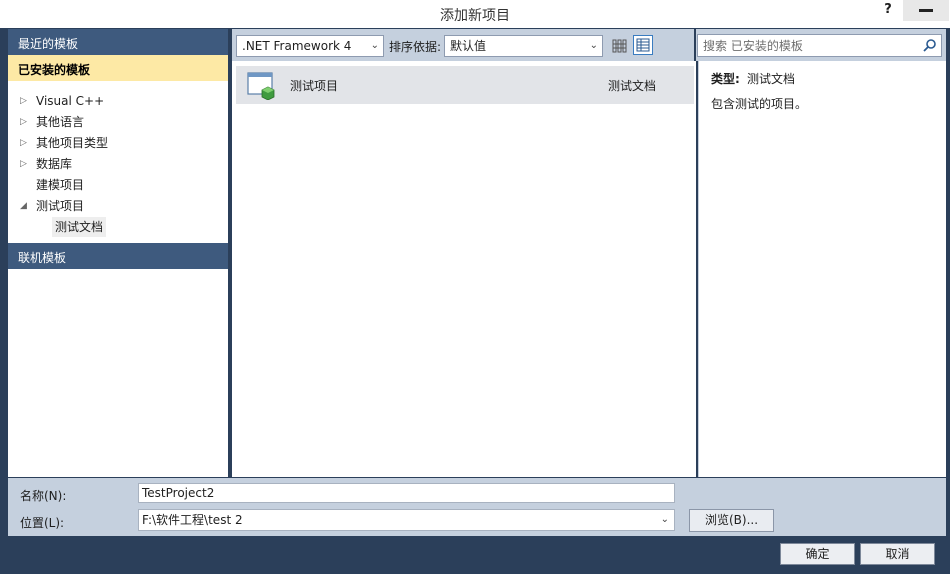 The width and height of the screenshot is (950, 574). I want to click on grid-view-icon, so click(619, 46).